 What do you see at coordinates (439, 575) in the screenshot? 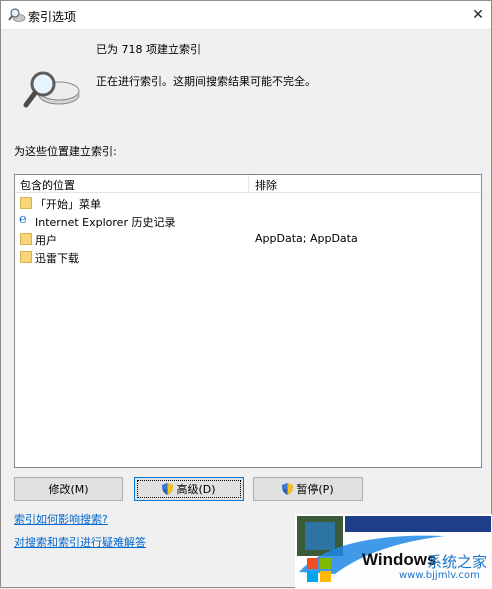
I see `watermark-url: www.bjjmlv.com` at bounding box center [439, 575].